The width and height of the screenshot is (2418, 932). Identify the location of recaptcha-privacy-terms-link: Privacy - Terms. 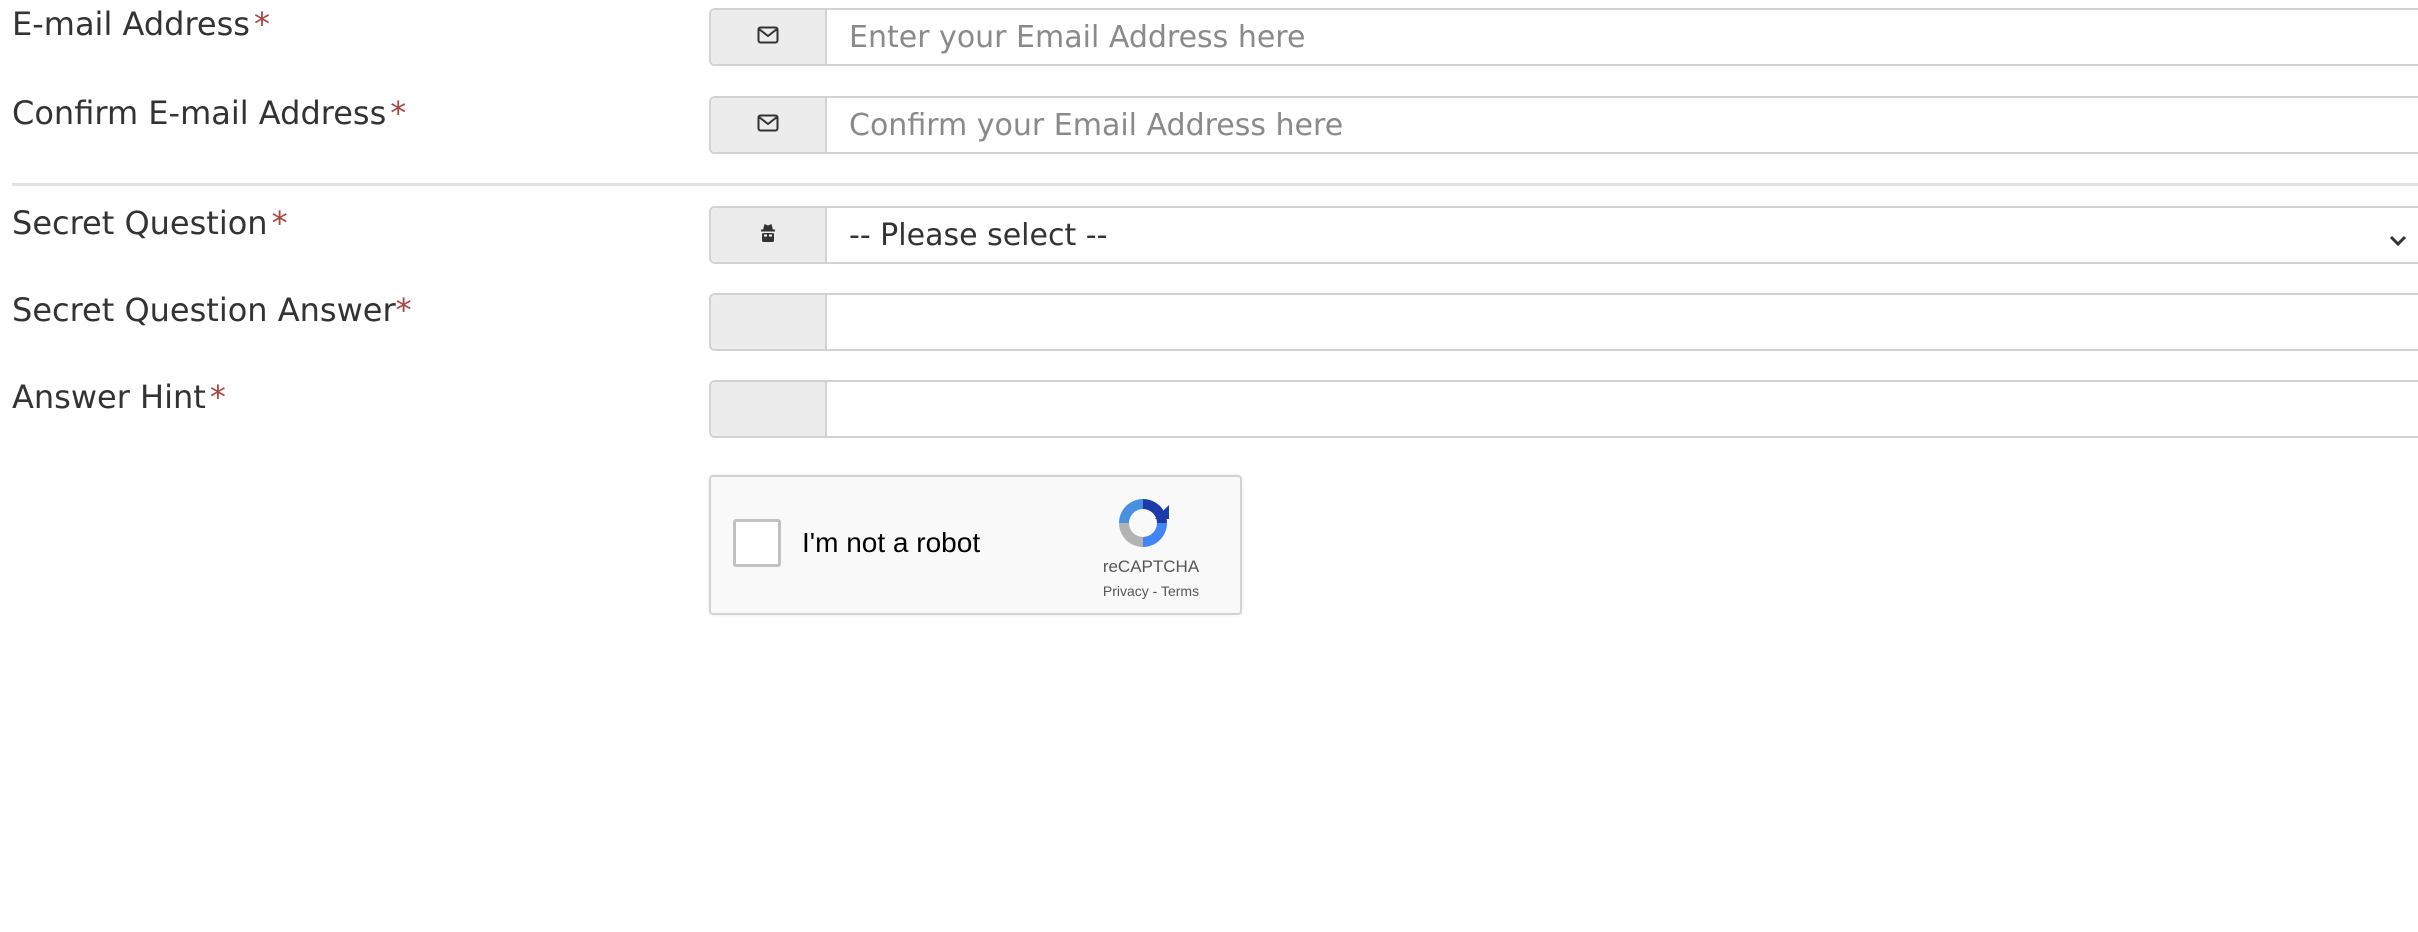
(1151, 591).